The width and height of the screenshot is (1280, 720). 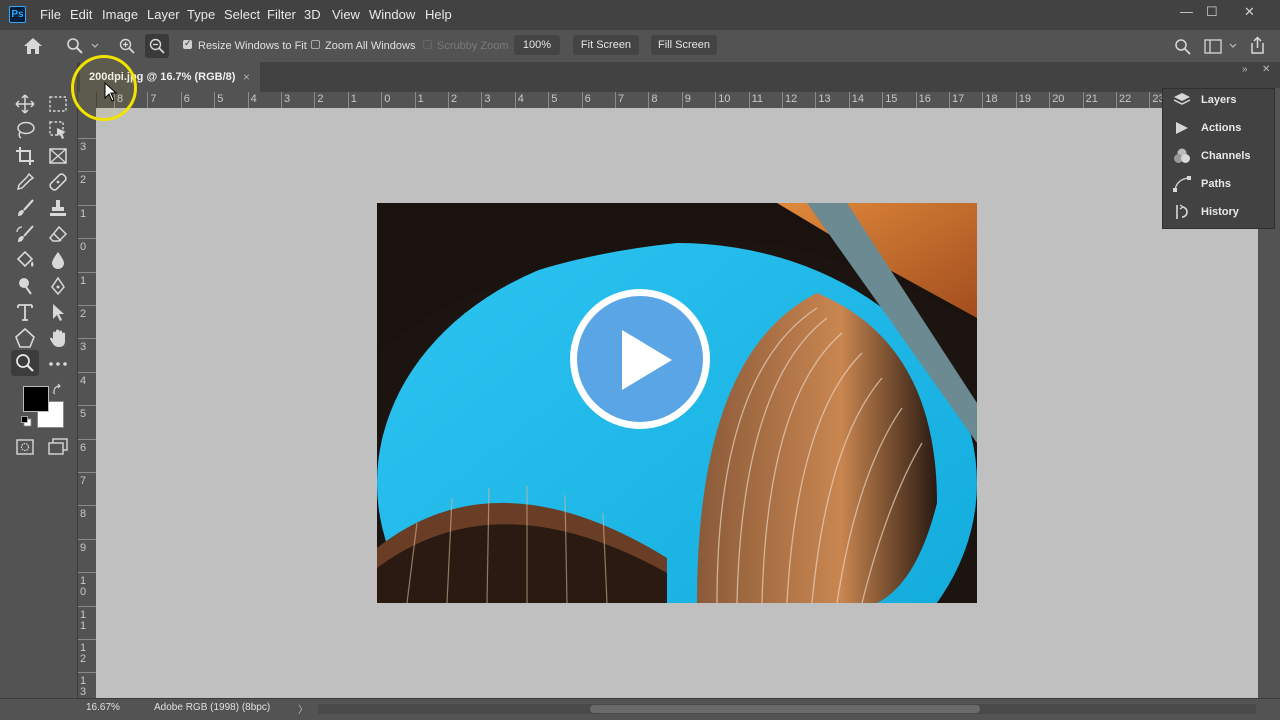 What do you see at coordinates (58, 389) in the screenshot?
I see `swap-colors-icon` at bounding box center [58, 389].